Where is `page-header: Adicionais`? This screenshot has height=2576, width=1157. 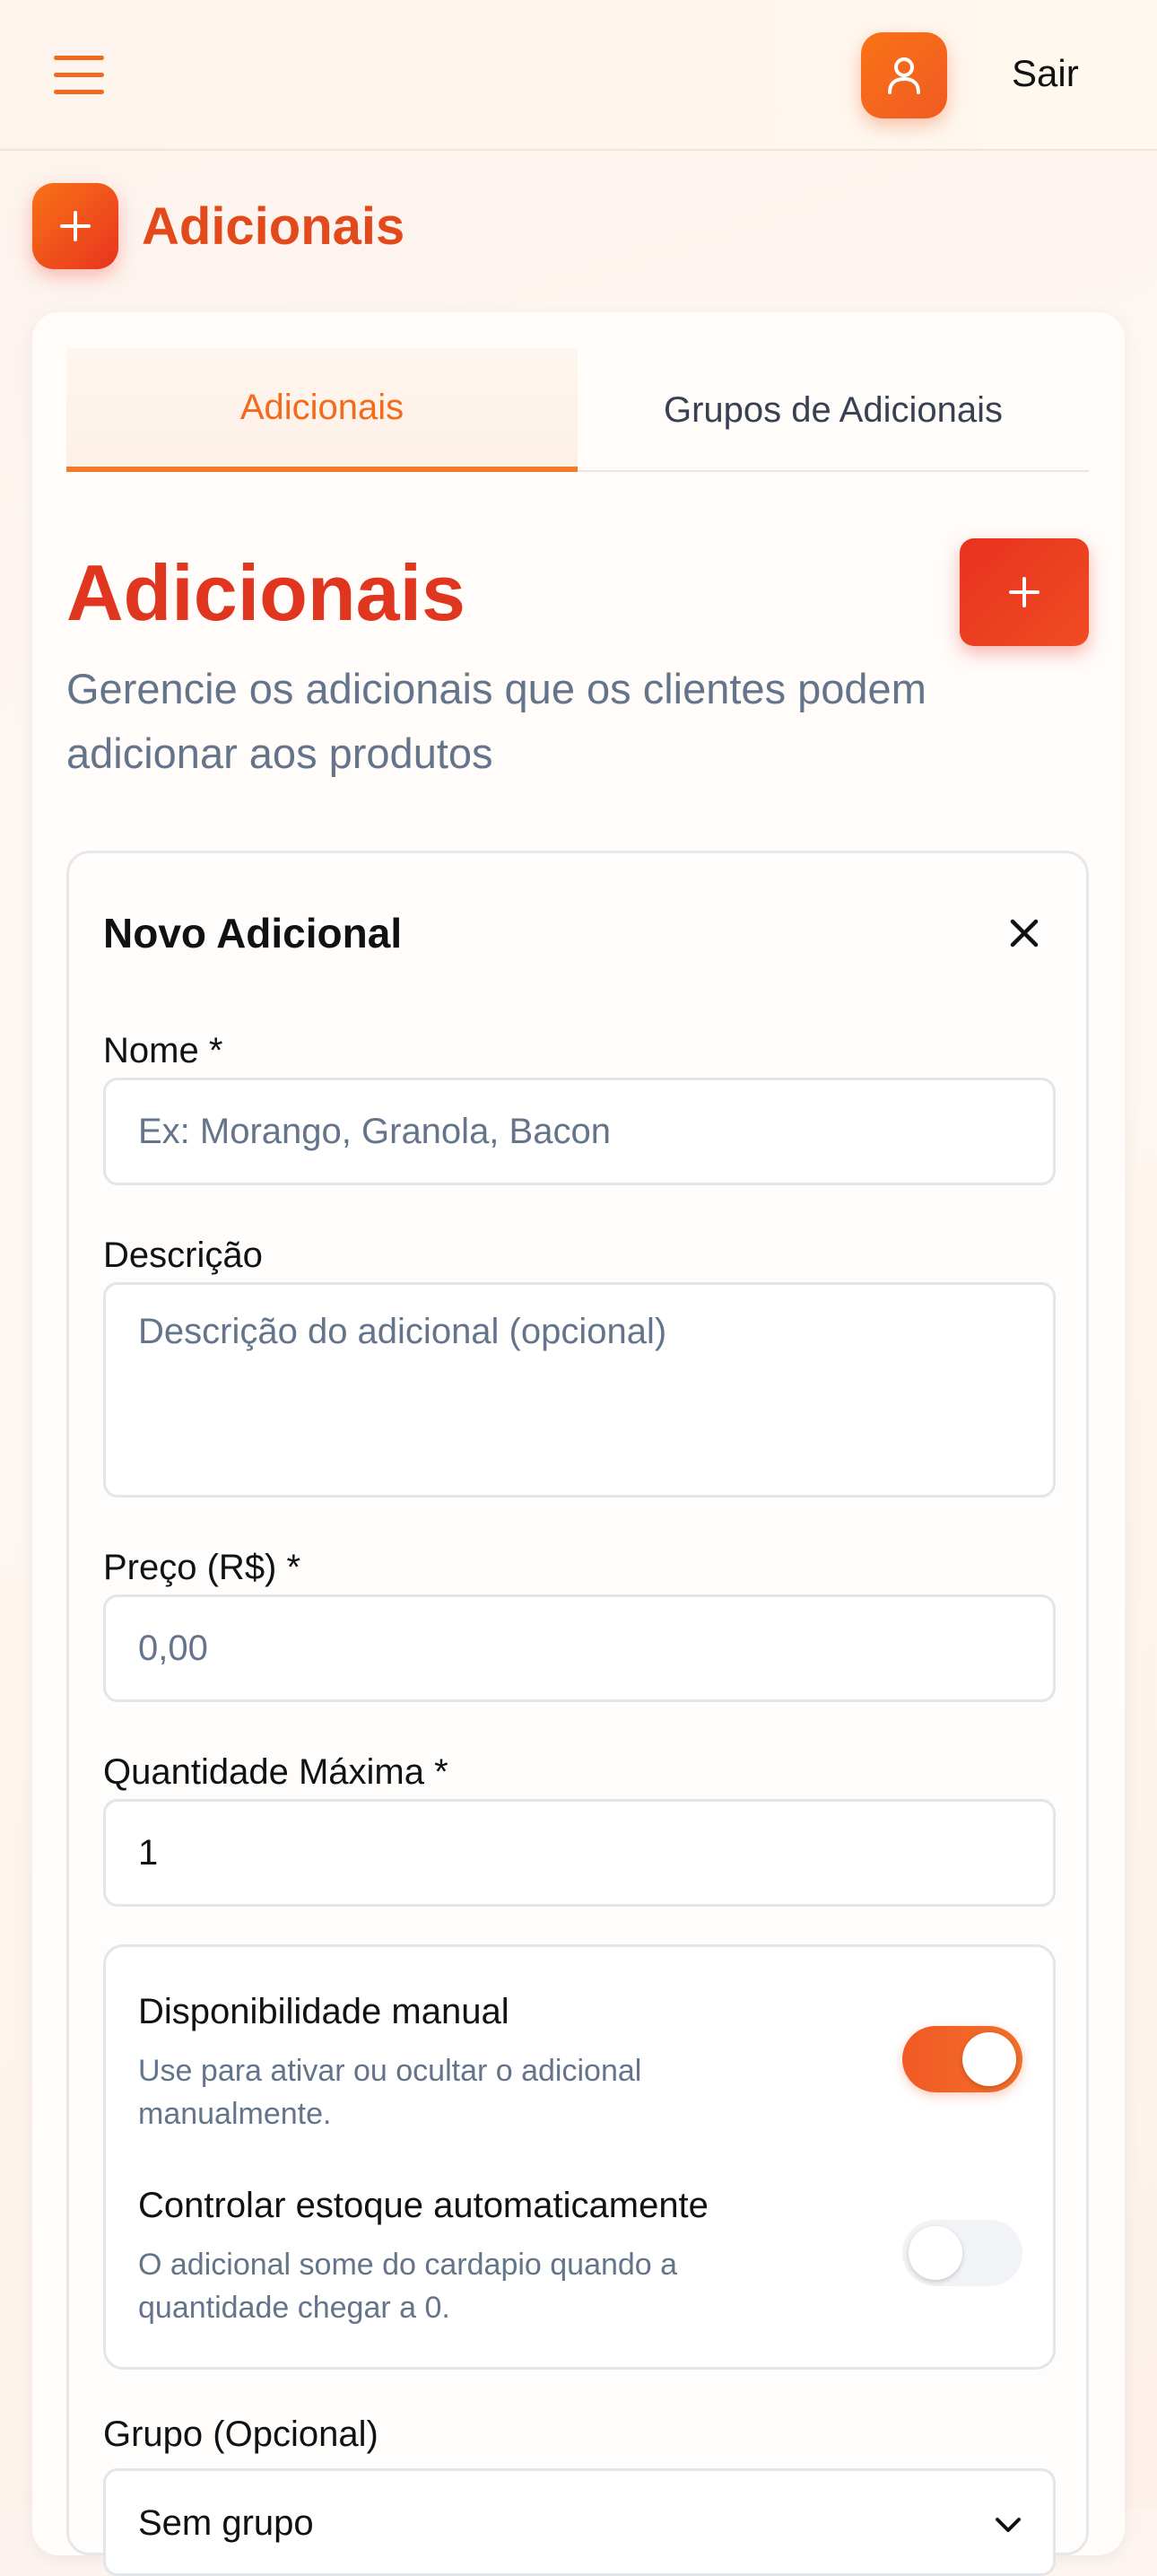 page-header: Adicionais is located at coordinates (218, 226).